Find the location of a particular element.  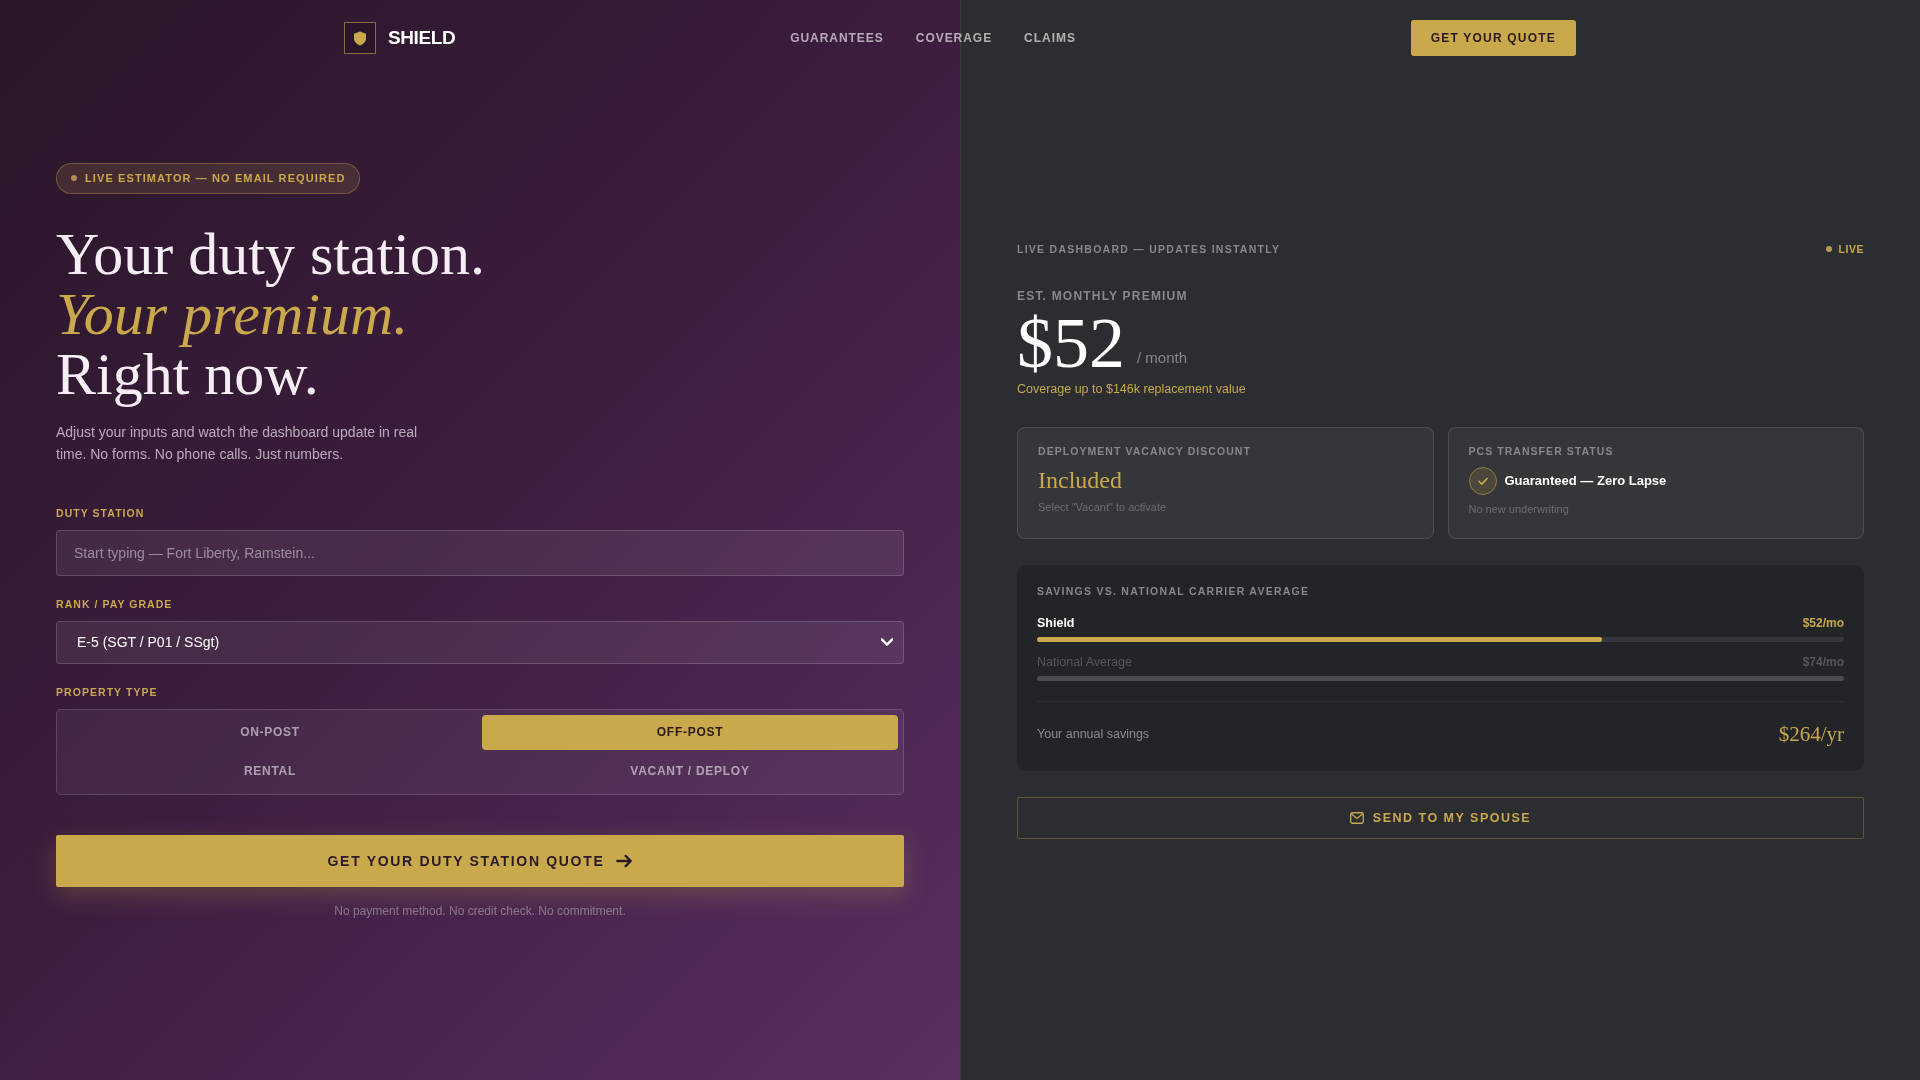

chevron-down-icon is located at coordinates (887, 642).